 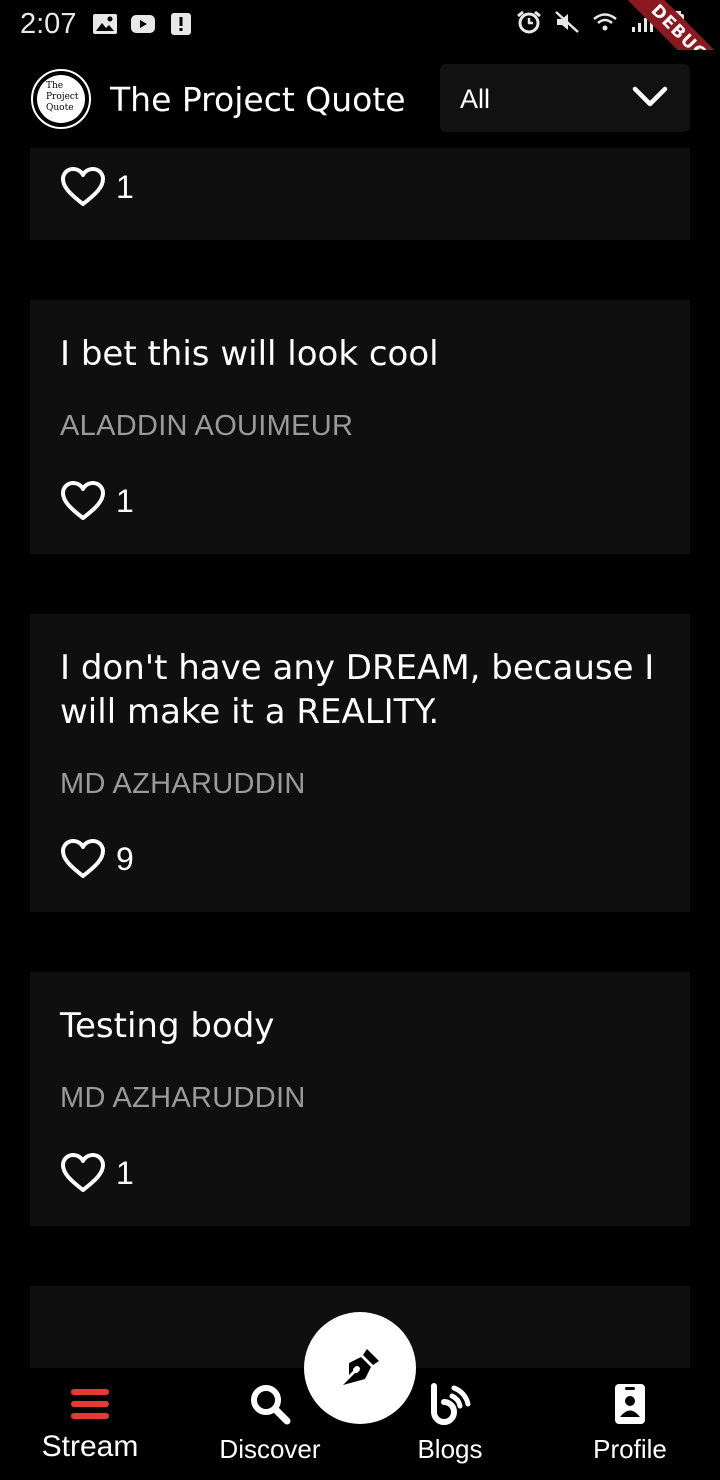 I want to click on search-icon, so click(x=271, y=1405).